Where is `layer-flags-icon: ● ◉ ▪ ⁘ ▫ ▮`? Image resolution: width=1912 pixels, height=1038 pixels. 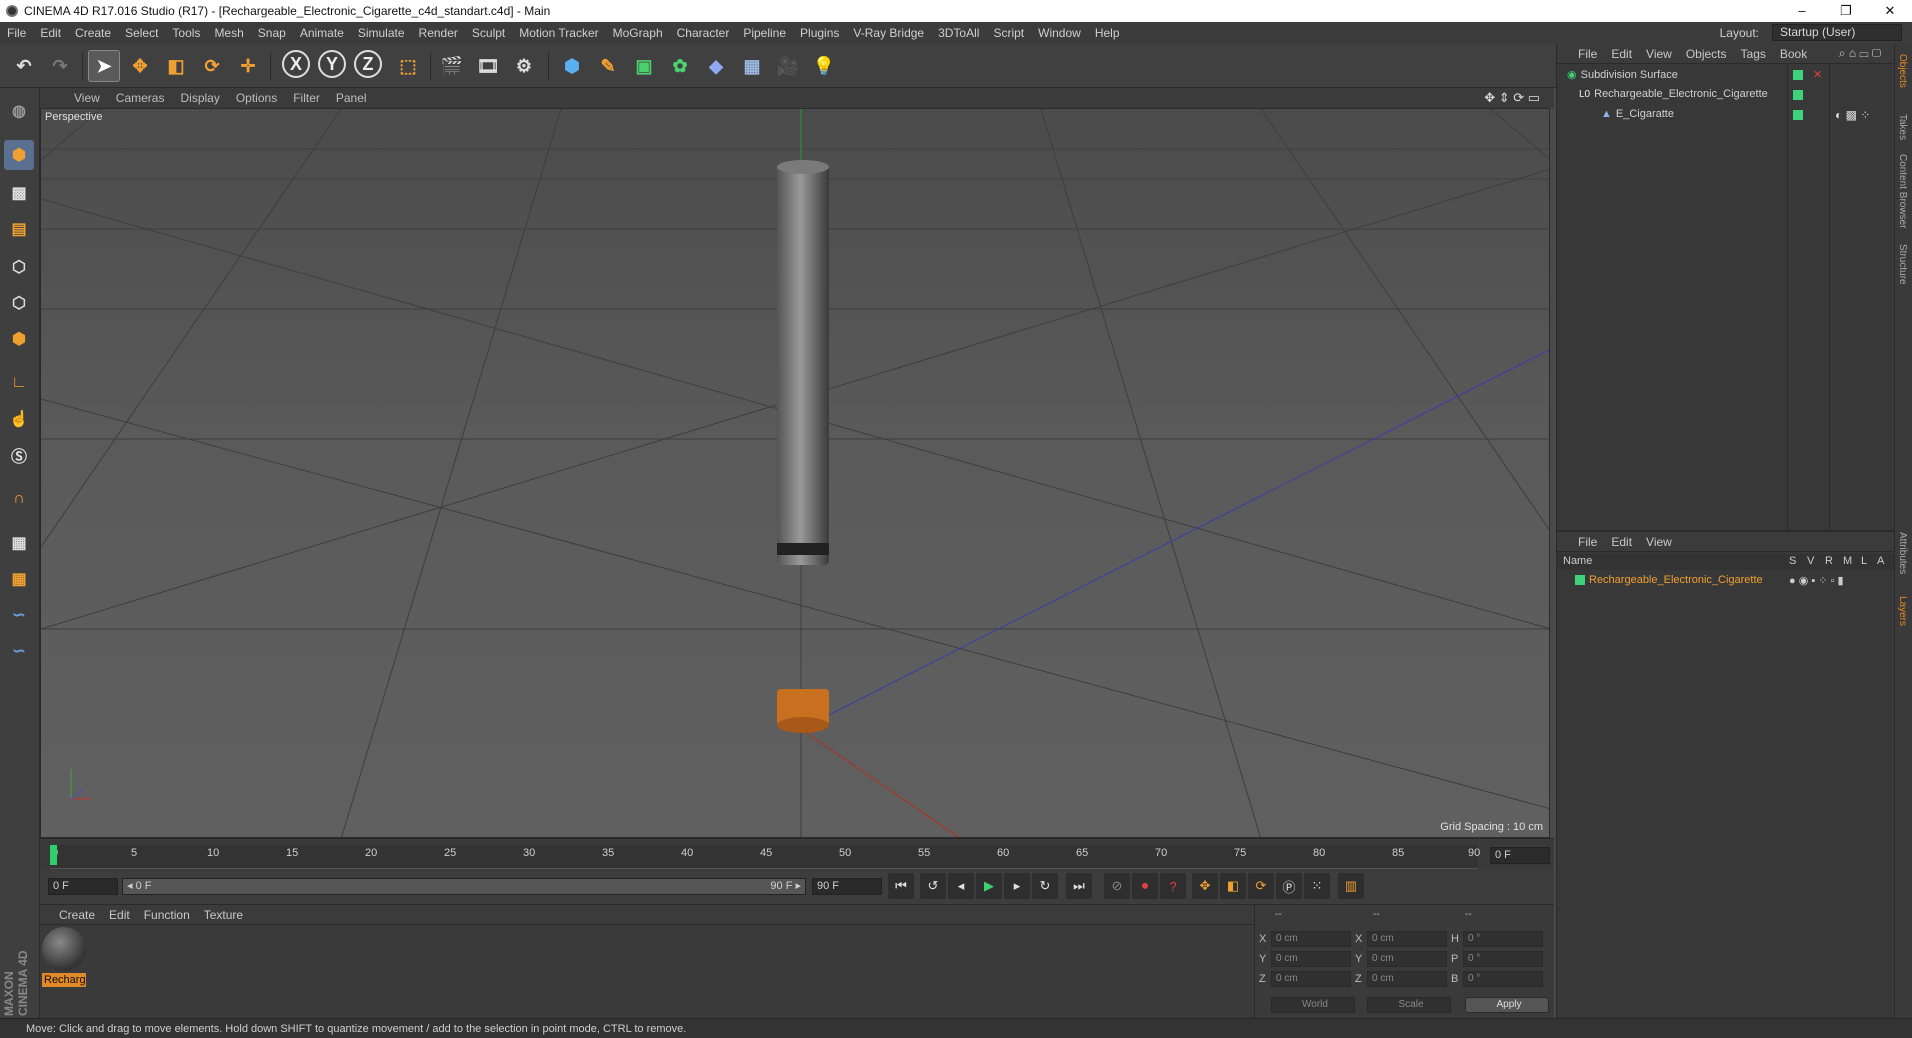 layer-flags-icon: ● ◉ ▪ ⁘ ▫ ▮ is located at coordinates (1816, 580).